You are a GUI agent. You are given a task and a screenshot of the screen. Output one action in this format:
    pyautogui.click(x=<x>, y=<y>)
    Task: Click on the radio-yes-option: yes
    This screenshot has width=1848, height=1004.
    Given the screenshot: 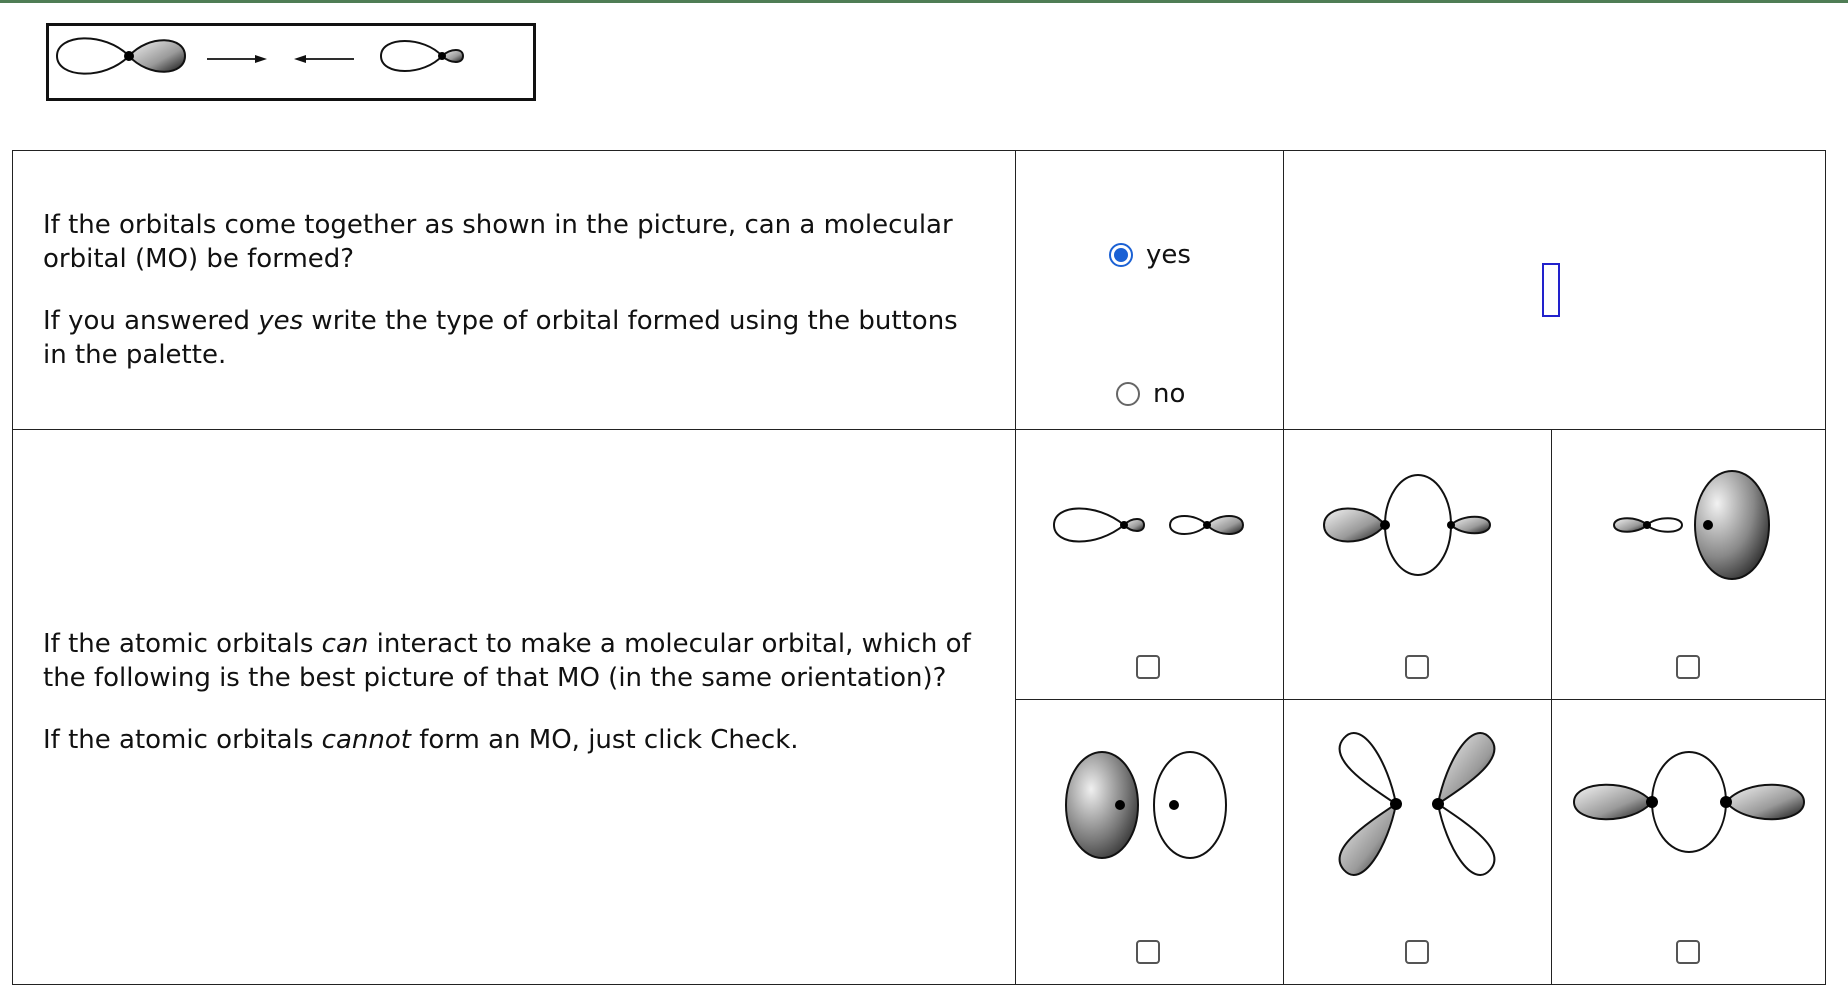 What is the action you would take?
    pyautogui.click(x=1150, y=255)
    